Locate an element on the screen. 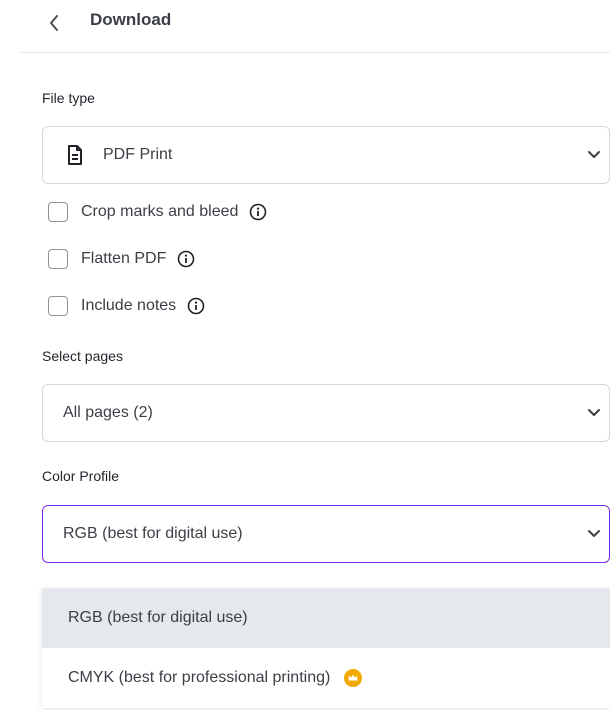 The image size is (610, 710). flatten-pdf-label: Flatten PDF is located at coordinates (124, 258).